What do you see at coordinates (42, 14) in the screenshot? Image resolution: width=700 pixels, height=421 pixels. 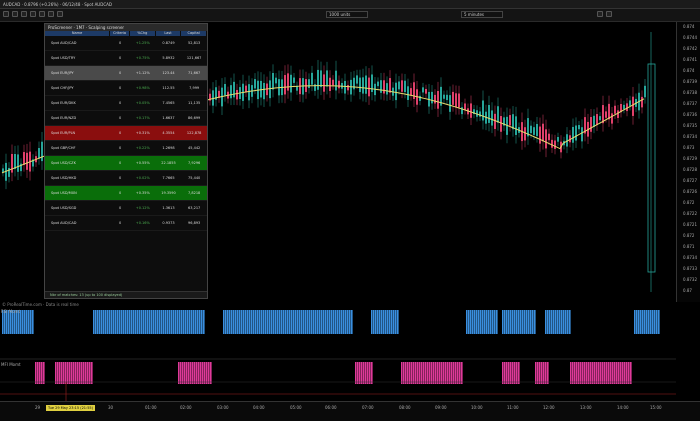 I see `text-icon` at bounding box center [42, 14].